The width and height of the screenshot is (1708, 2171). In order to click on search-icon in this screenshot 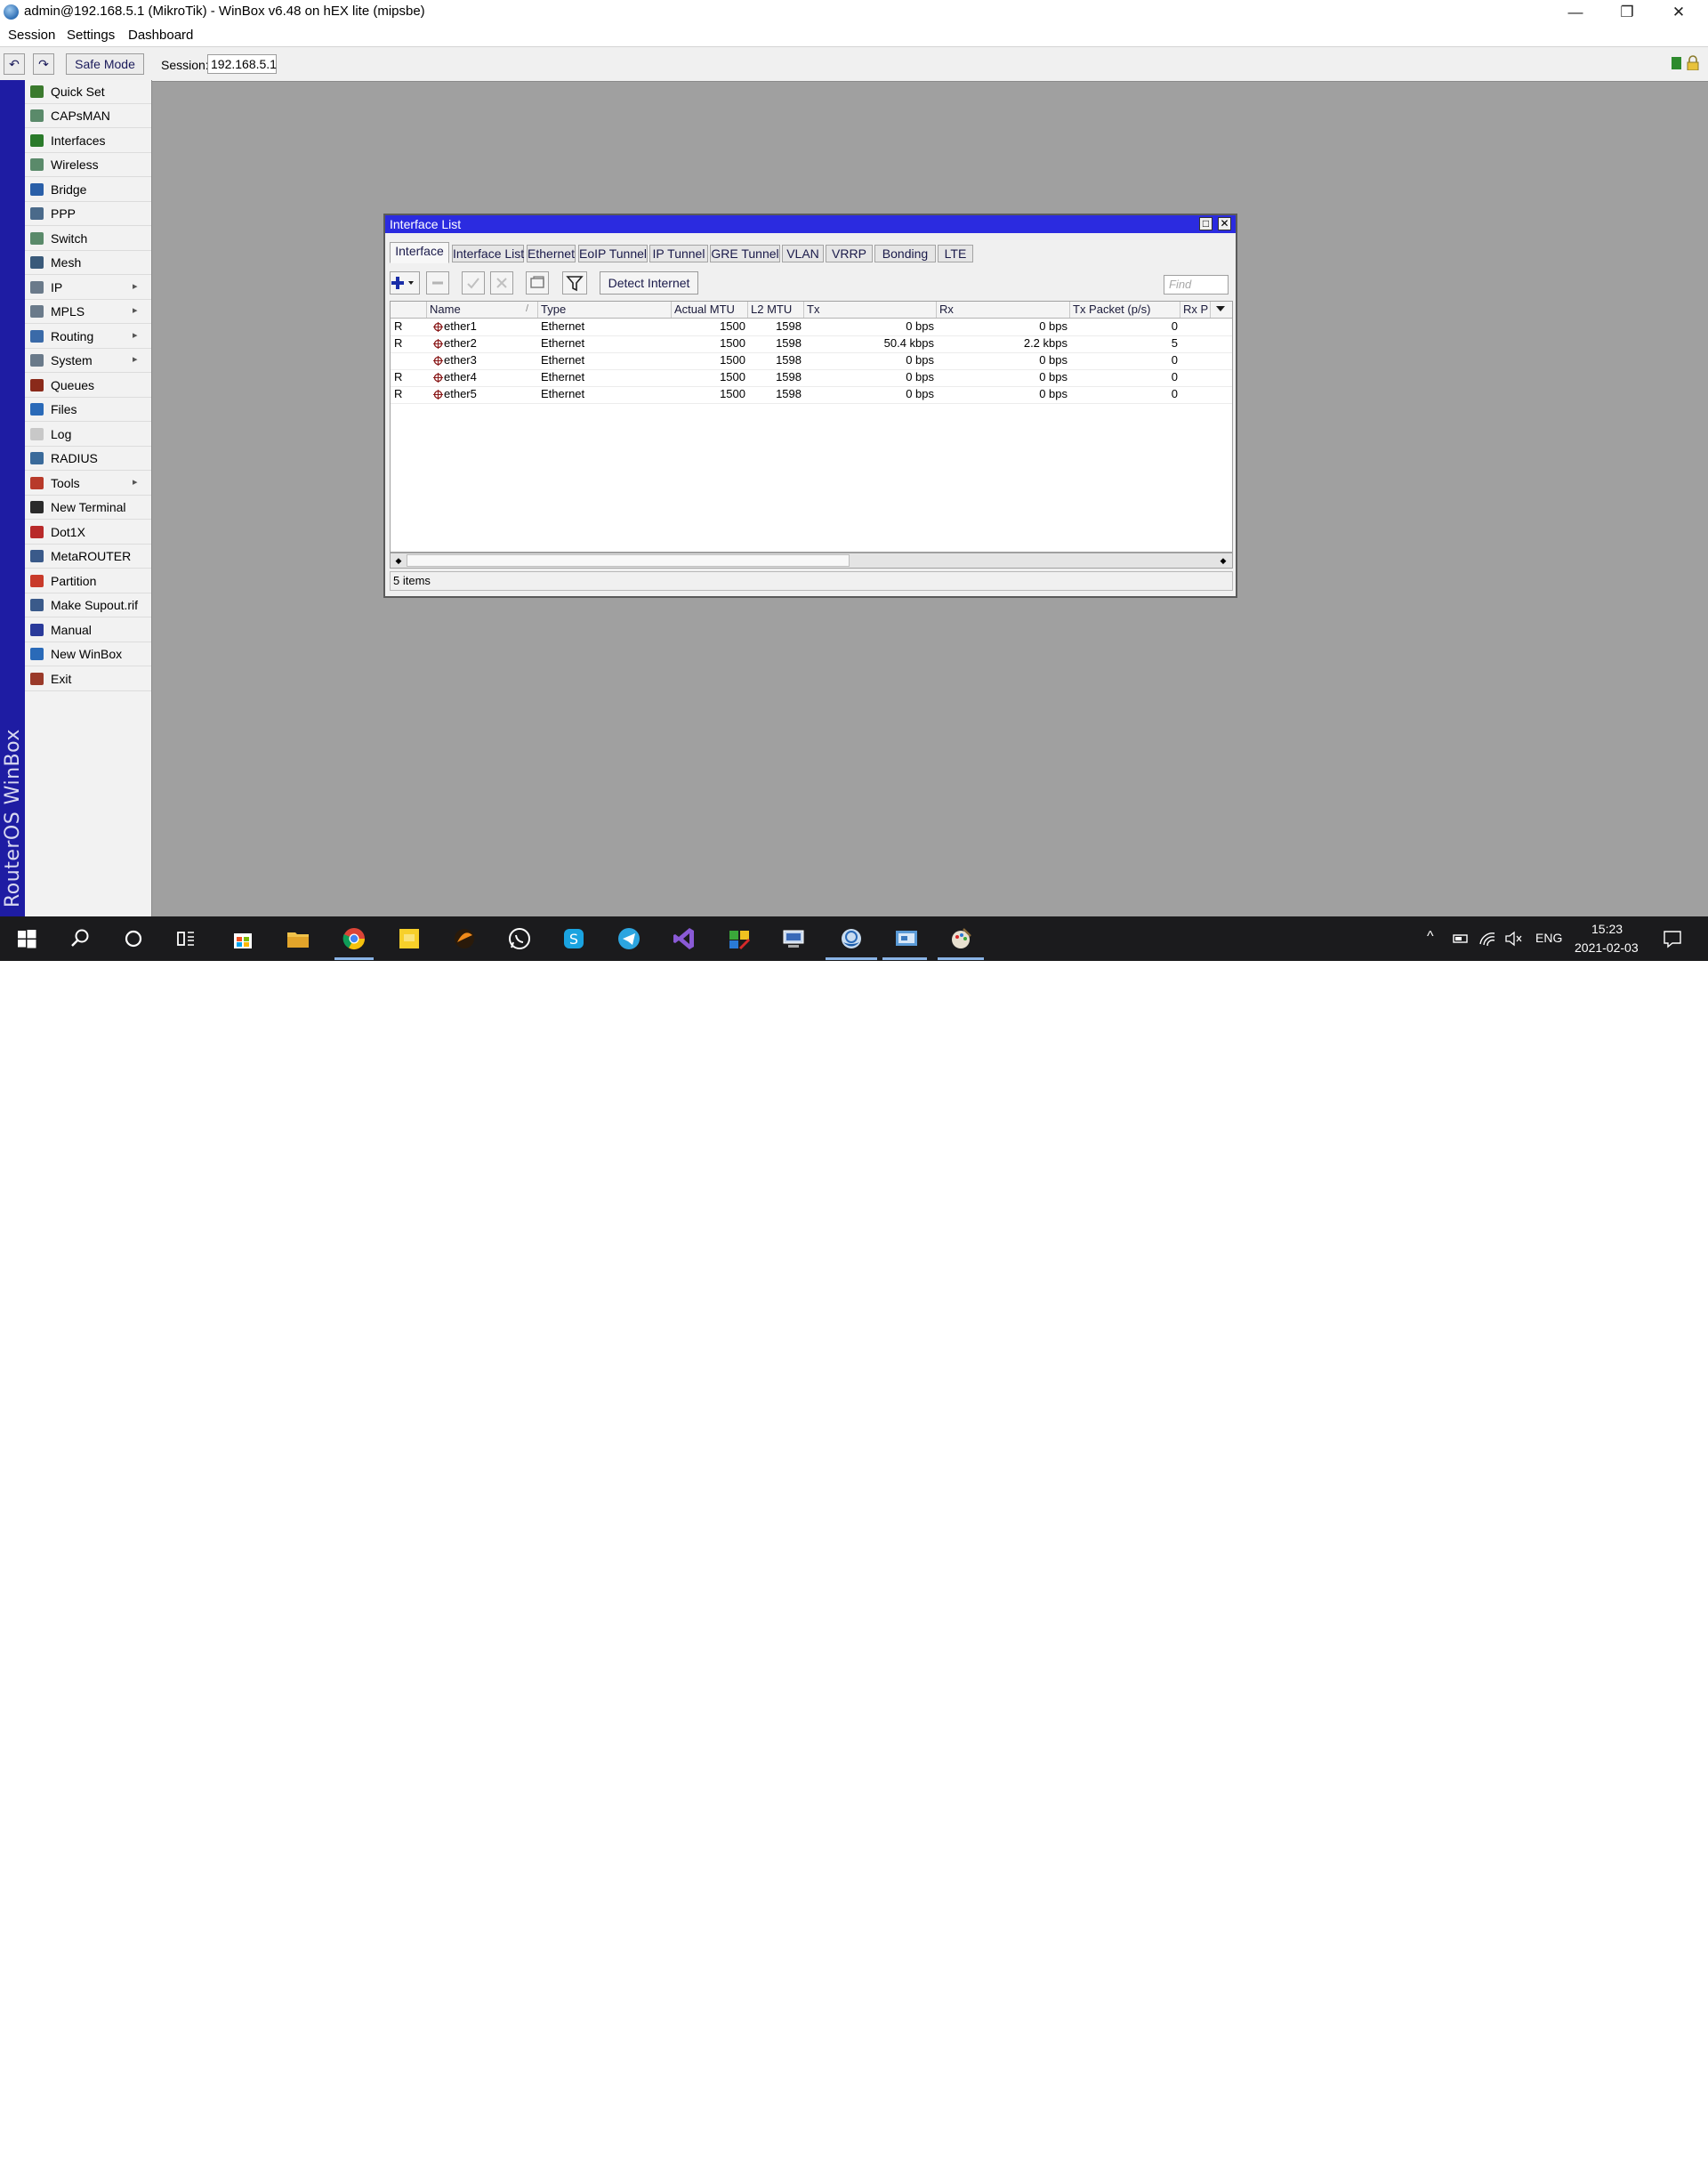, I will do `click(80, 938)`.